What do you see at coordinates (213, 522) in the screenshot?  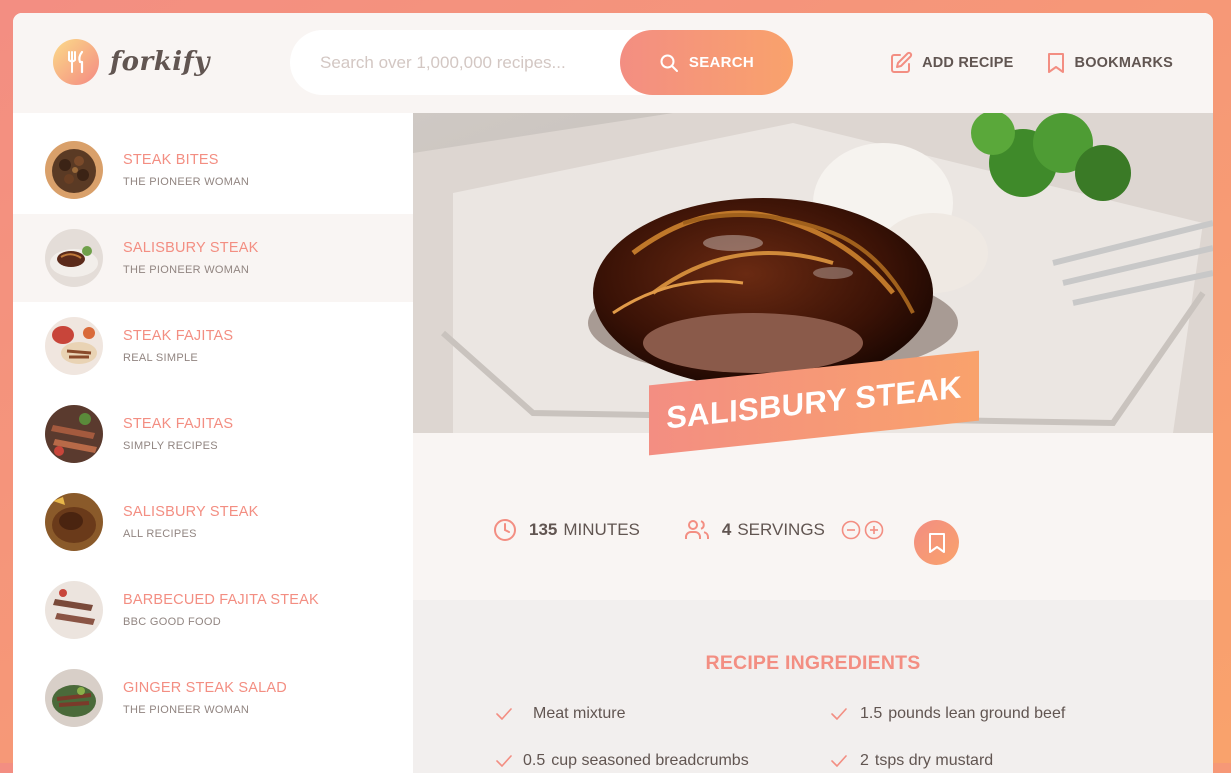 I see `result-item: SALISBURY STEAK ALL RECIPES` at bounding box center [213, 522].